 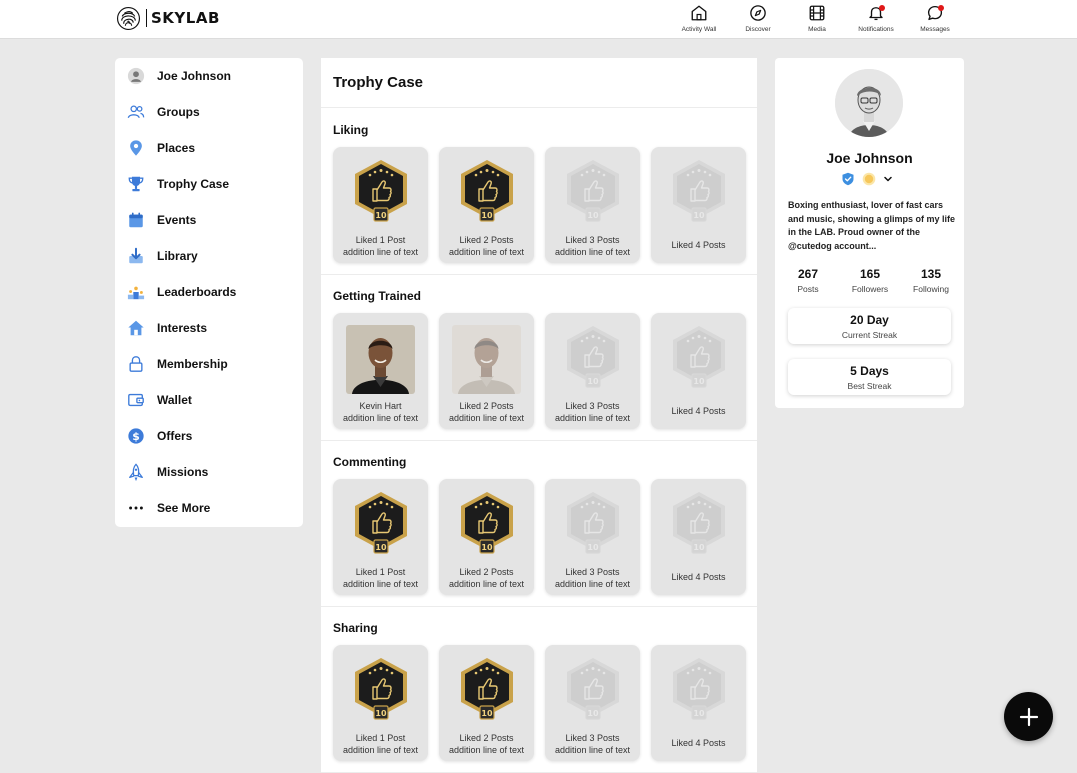 I want to click on nav-media: Media, so click(x=817, y=20).